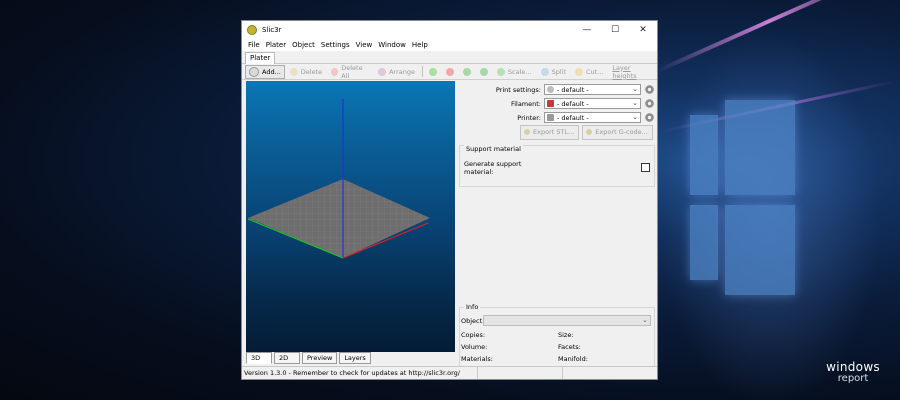  I want to click on print-bed-scene, so click(338, 179).